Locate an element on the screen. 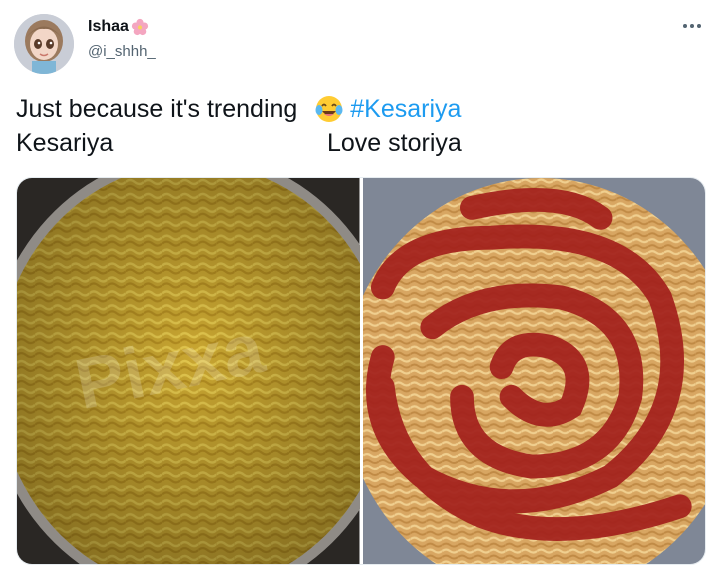 This screenshot has height=576, width=720. display-name: Ishaa is located at coordinates (118, 27).